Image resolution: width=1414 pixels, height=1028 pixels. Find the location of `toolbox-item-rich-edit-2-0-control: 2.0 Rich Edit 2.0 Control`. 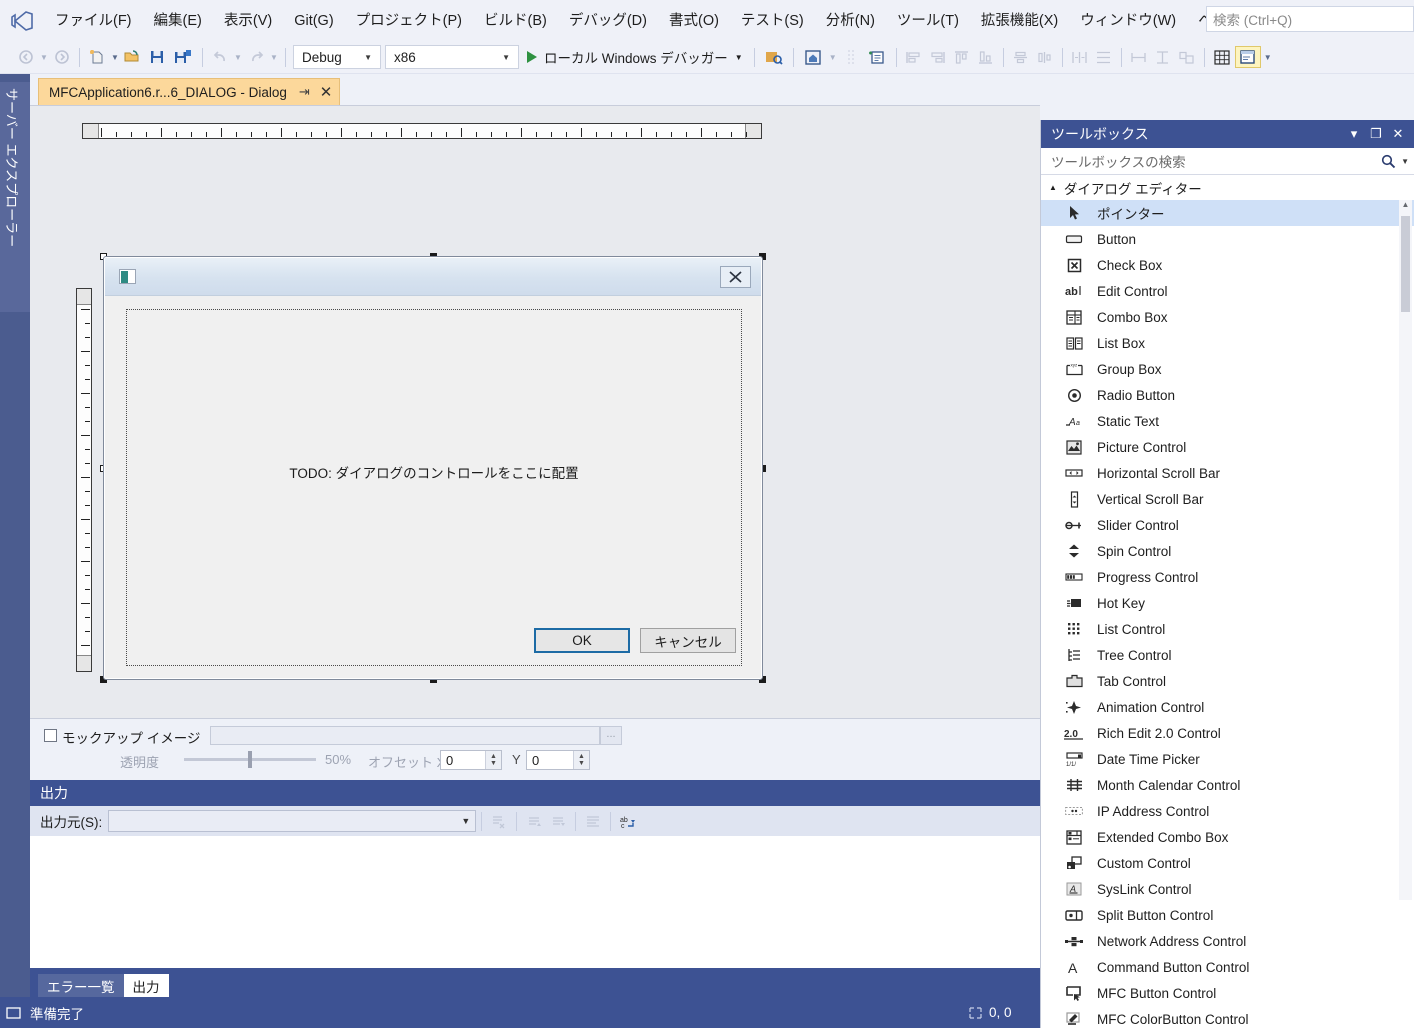

toolbox-item-rich-edit-2-0-control: 2.0 Rich Edit 2.0 Control is located at coordinates (1227, 733).